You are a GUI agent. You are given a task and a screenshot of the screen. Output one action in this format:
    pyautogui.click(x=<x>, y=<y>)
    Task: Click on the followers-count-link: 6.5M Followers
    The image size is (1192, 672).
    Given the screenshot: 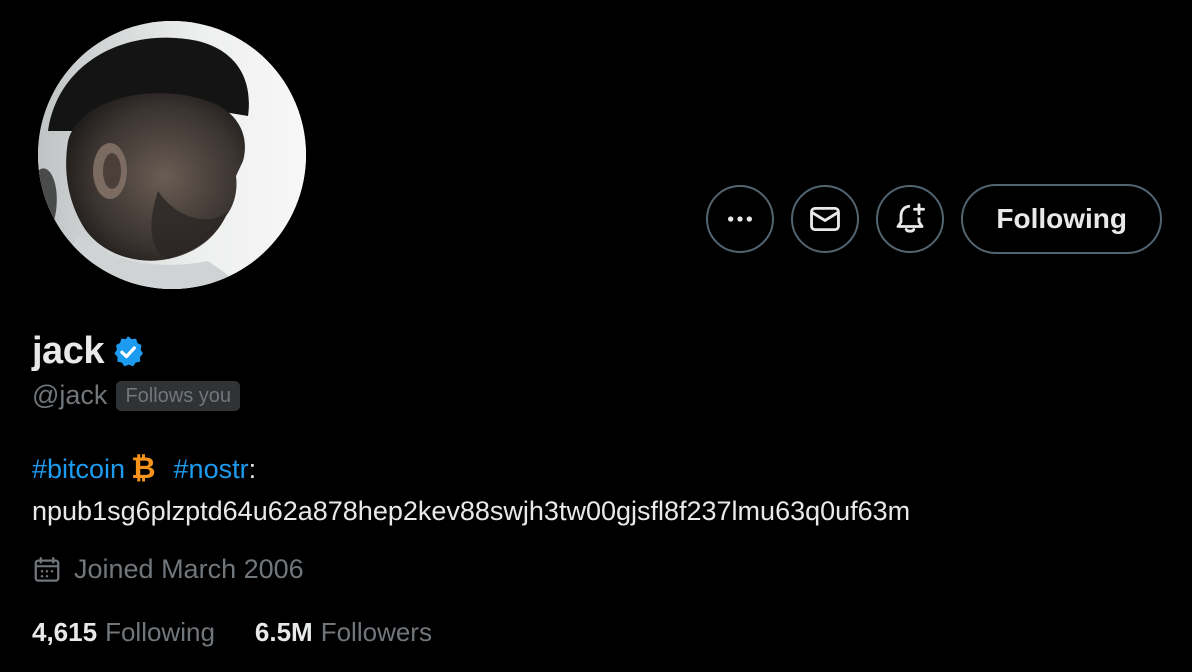 What is the action you would take?
    pyautogui.click(x=343, y=632)
    